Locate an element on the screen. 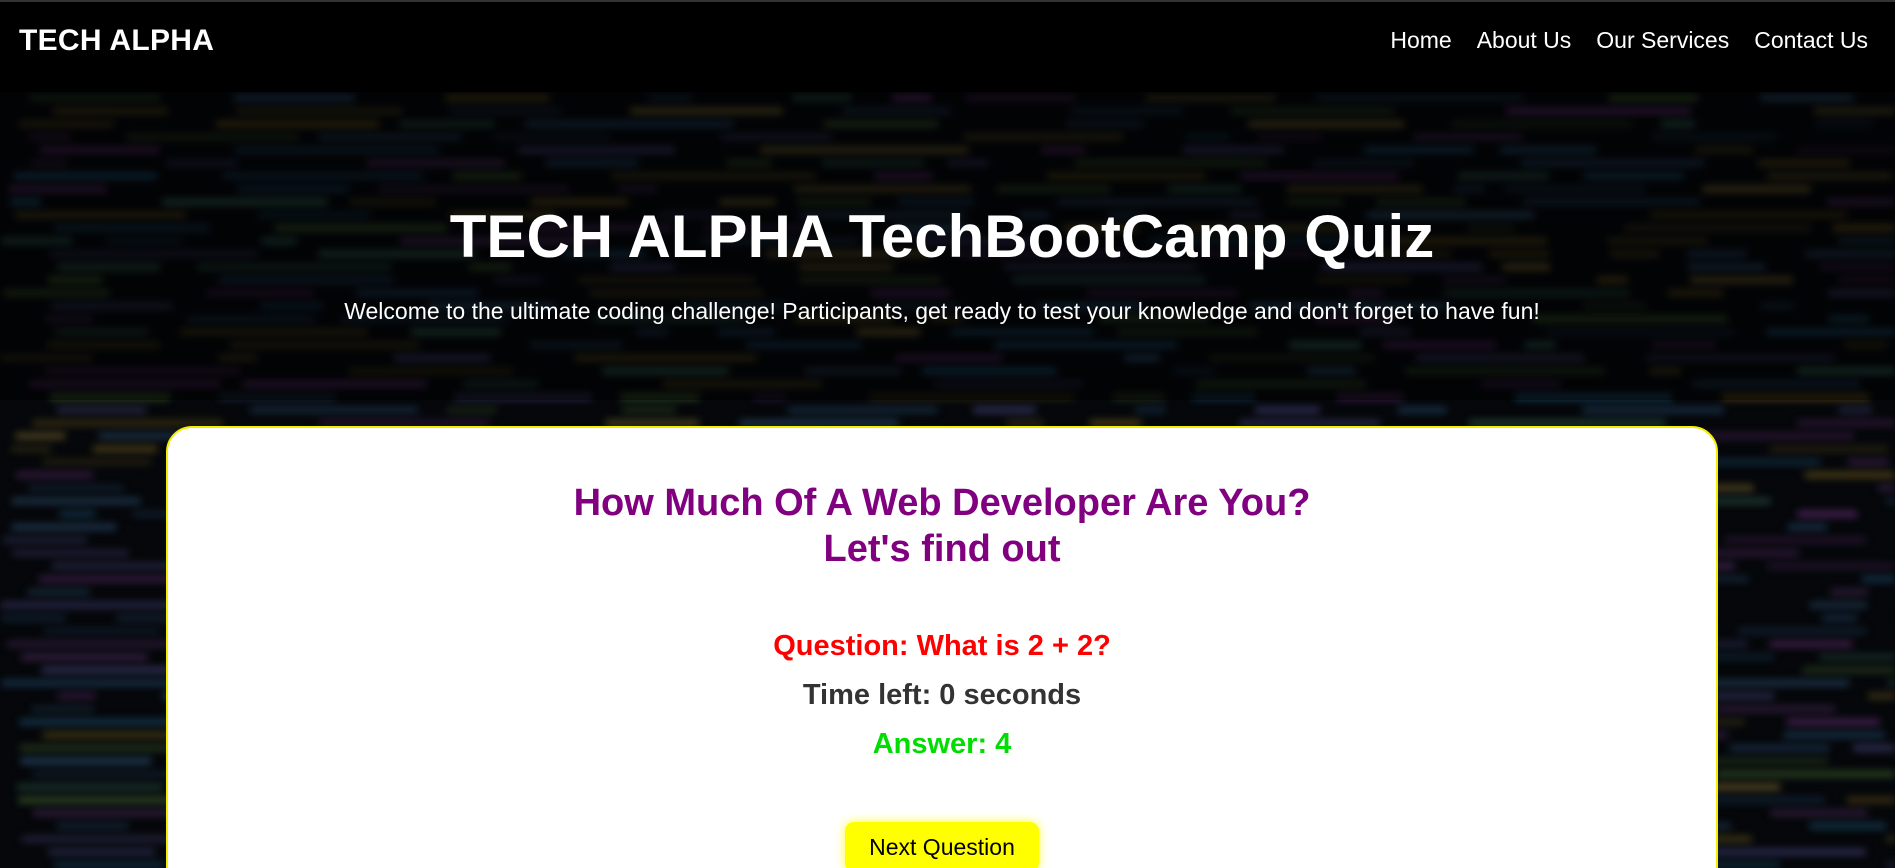  brand-logo: TECH ALPHA is located at coordinates (116, 41).